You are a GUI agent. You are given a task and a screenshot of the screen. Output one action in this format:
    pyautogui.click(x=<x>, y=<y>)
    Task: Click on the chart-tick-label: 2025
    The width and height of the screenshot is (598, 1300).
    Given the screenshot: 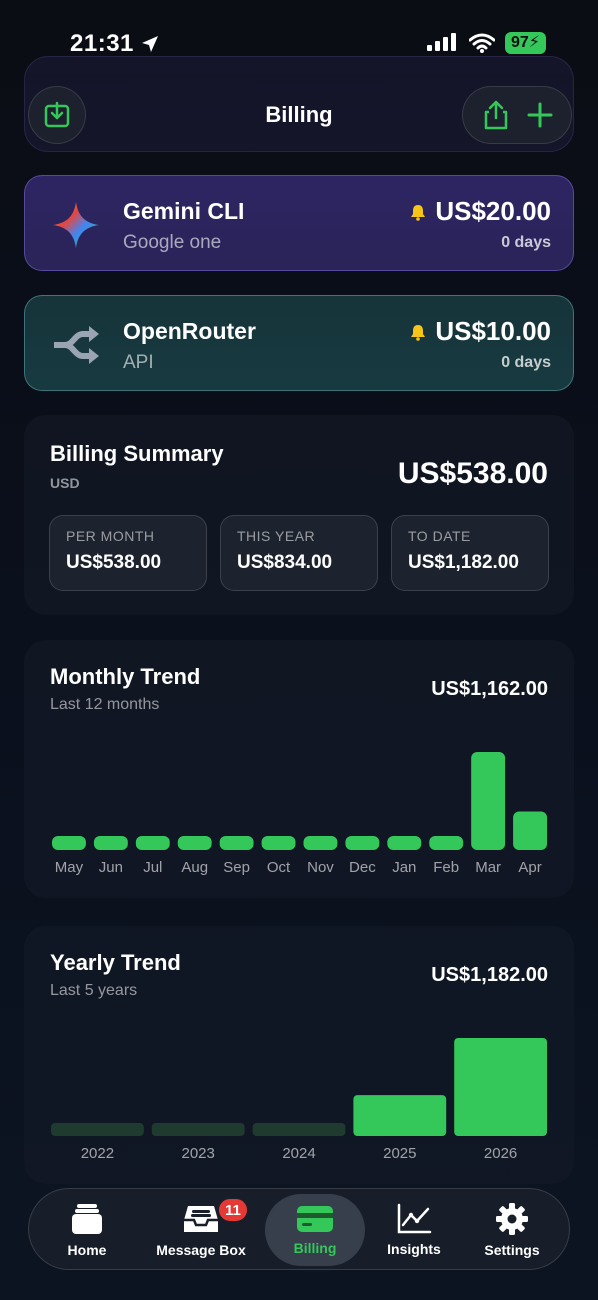 What is the action you would take?
    pyautogui.click(x=399, y=1153)
    